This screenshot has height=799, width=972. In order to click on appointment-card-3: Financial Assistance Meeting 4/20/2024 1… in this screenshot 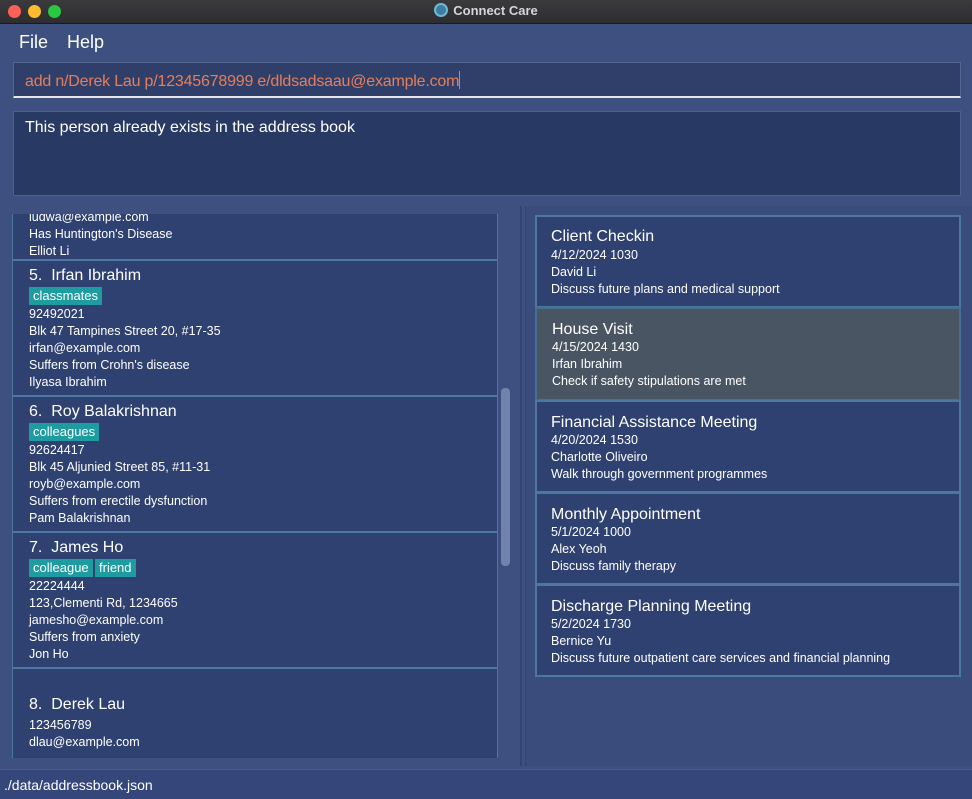, I will do `click(748, 446)`.